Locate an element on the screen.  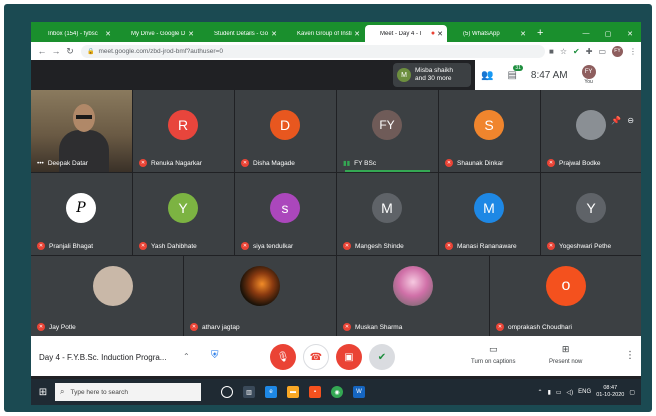
meet-icon is located at coordinates (373, 34).